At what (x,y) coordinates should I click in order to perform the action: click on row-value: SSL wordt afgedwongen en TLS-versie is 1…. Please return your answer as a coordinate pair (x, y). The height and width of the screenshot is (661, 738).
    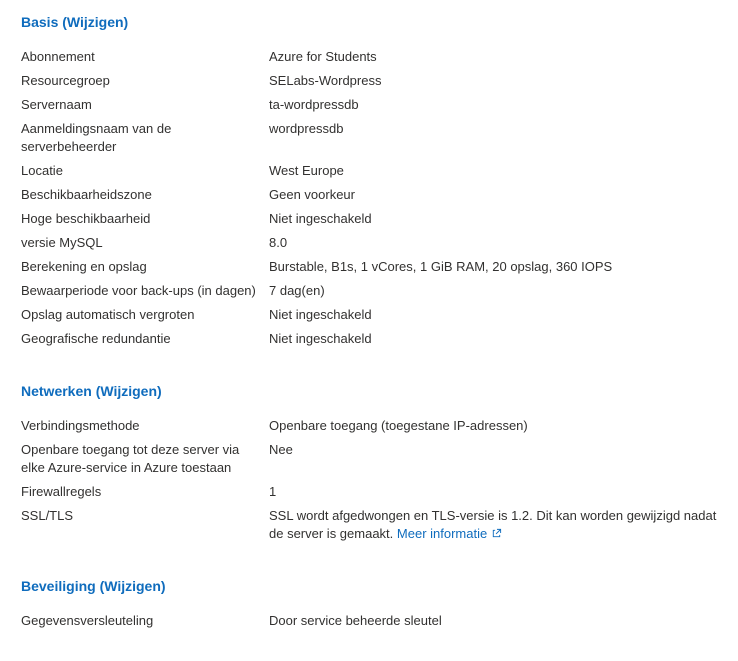
    Looking at the image, I should click on (493, 525).